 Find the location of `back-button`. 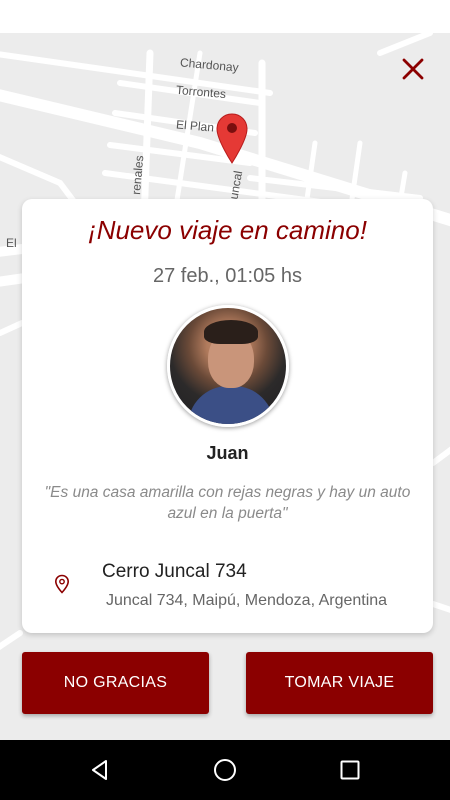

back-button is located at coordinates (100, 770).